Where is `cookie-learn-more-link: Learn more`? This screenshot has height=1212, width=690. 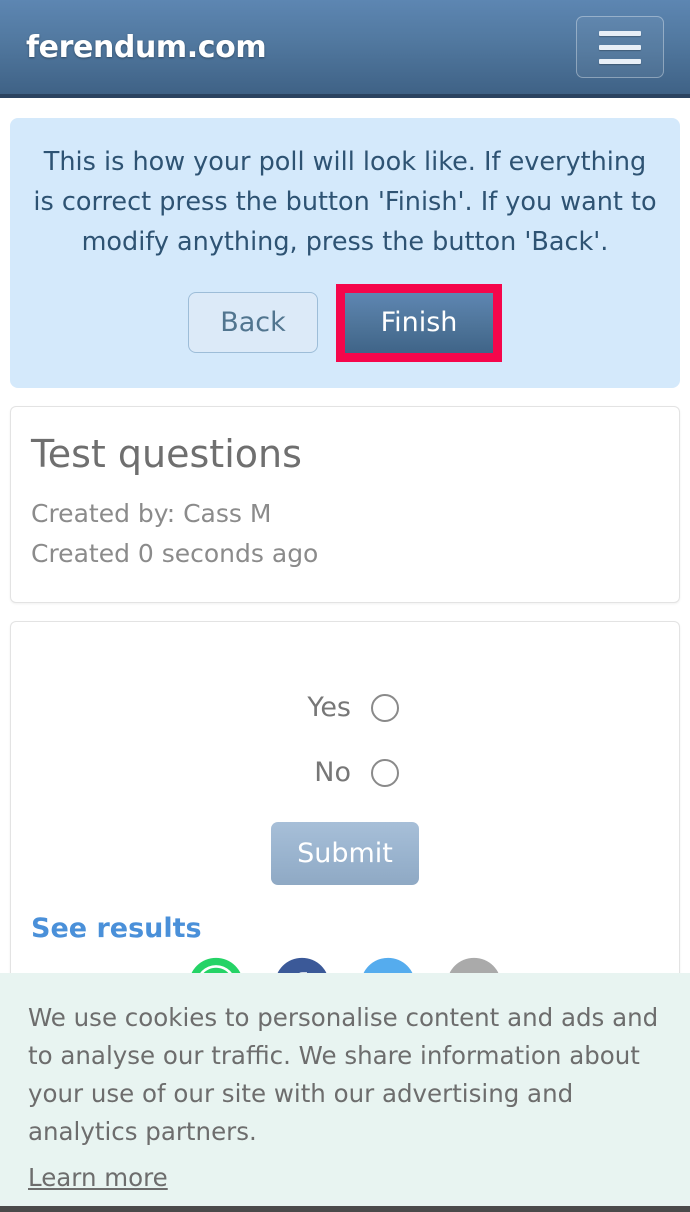 cookie-learn-more-link: Learn more is located at coordinates (98, 1177).